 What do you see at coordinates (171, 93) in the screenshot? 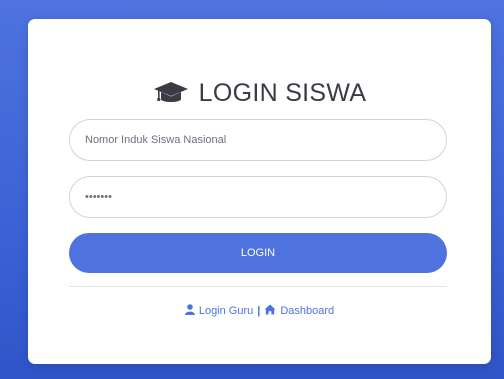
I see `graduation-cap-icon` at bounding box center [171, 93].